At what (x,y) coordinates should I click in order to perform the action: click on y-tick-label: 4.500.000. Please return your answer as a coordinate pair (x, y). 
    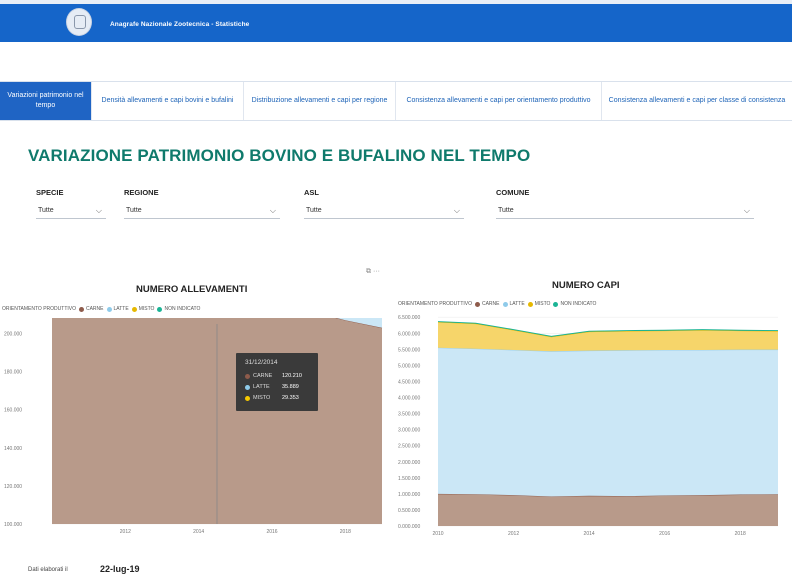
    Looking at the image, I should click on (409, 382).